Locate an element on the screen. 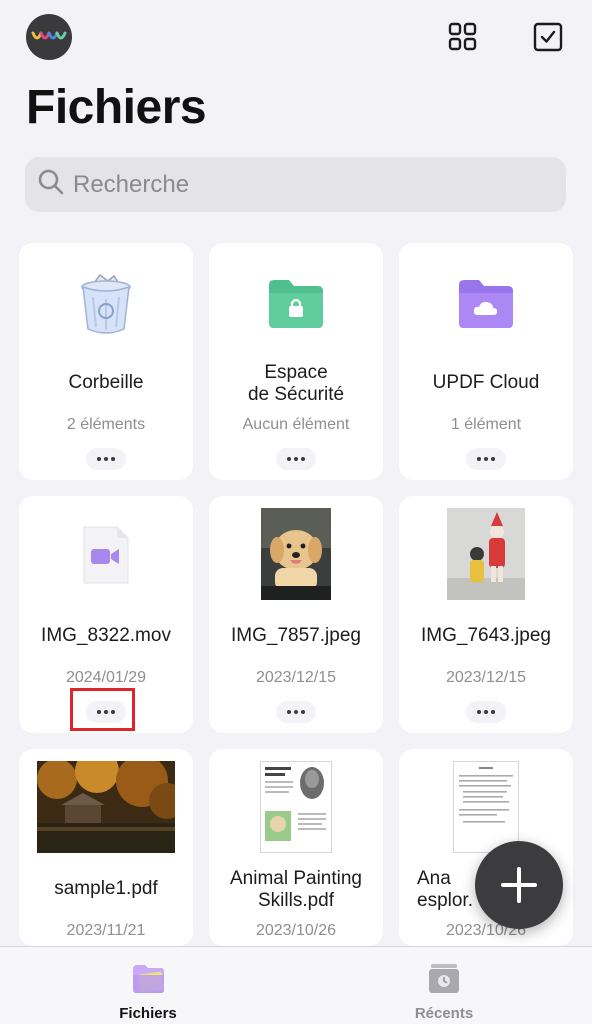 Image resolution: width=592 pixels, height=1024 pixels. file-name: IMG_8322.mov is located at coordinates (106, 635).